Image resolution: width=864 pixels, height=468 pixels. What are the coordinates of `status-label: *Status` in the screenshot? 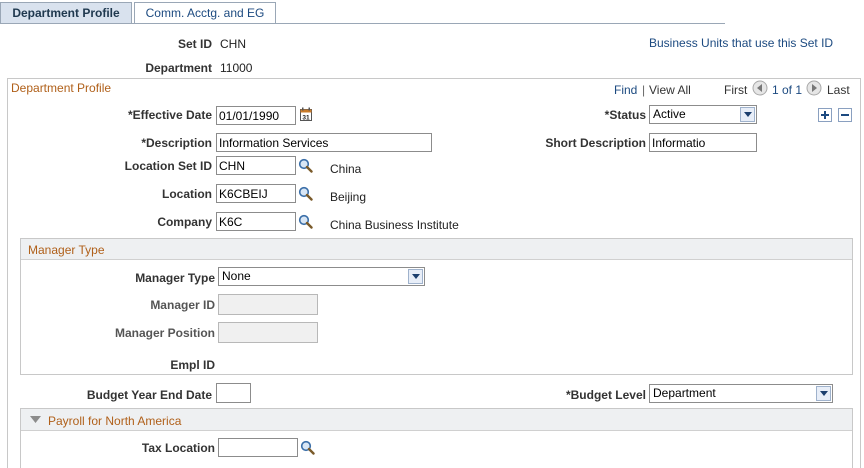 It's located at (625, 115).